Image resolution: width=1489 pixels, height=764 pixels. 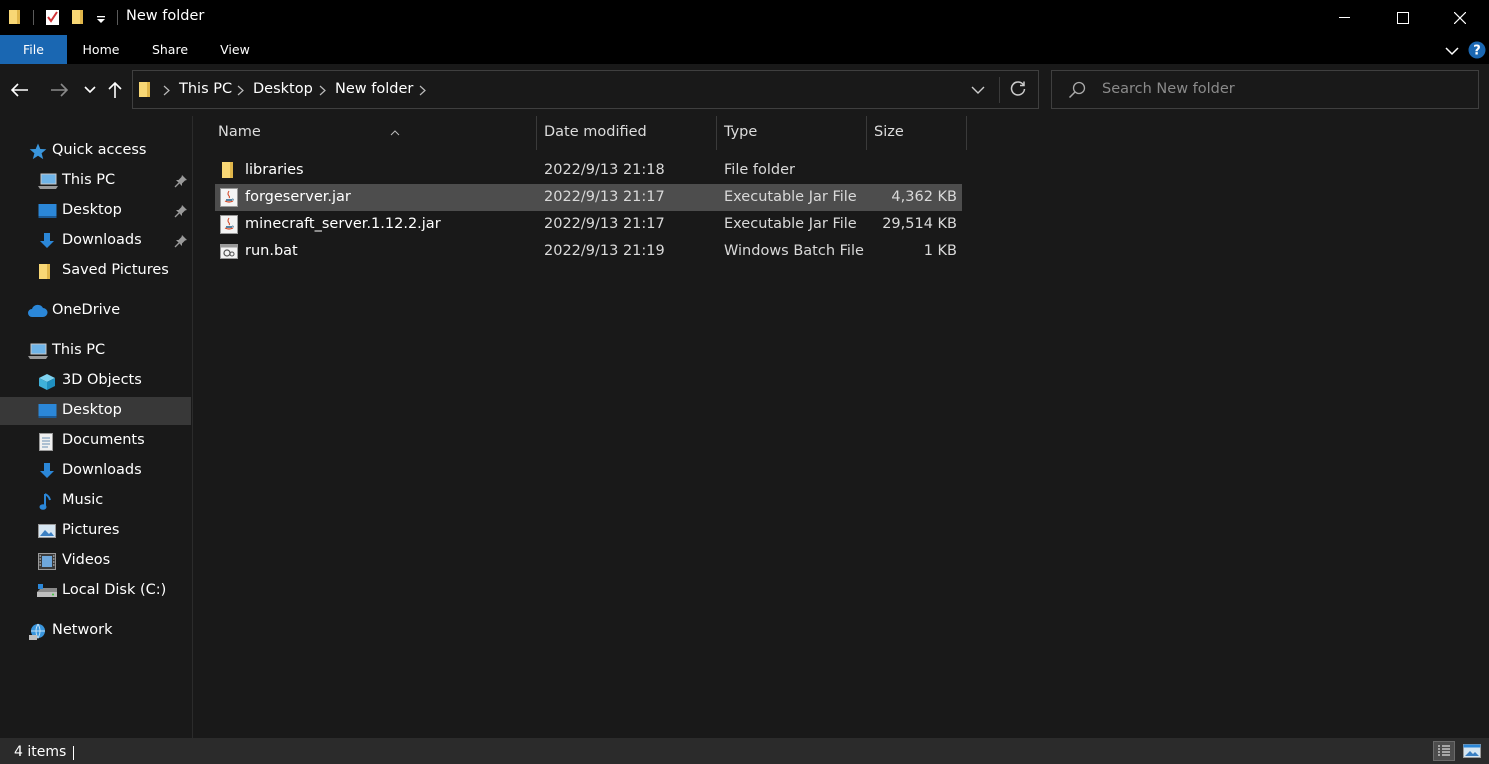 What do you see at coordinates (95, 631) in the screenshot?
I see `nav-network: Network` at bounding box center [95, 631].